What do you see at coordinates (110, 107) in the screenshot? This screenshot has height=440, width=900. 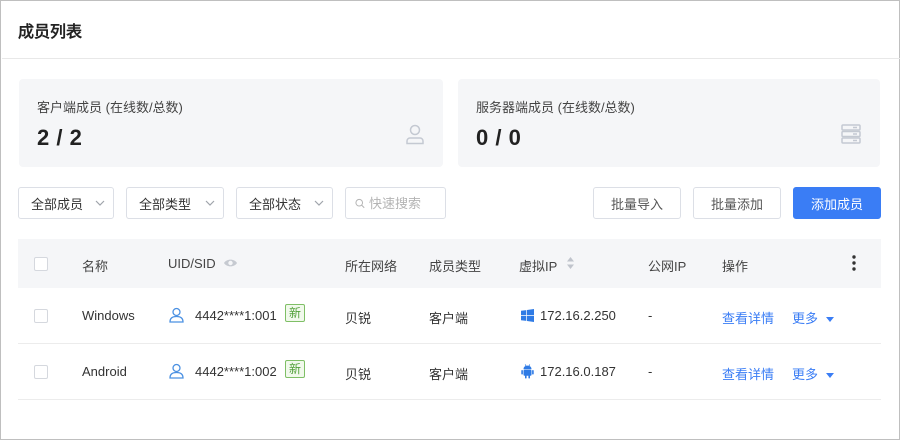 I see `client-members-label: 客户端成员 (在线数/总数)` at bounding box center [110, 107].